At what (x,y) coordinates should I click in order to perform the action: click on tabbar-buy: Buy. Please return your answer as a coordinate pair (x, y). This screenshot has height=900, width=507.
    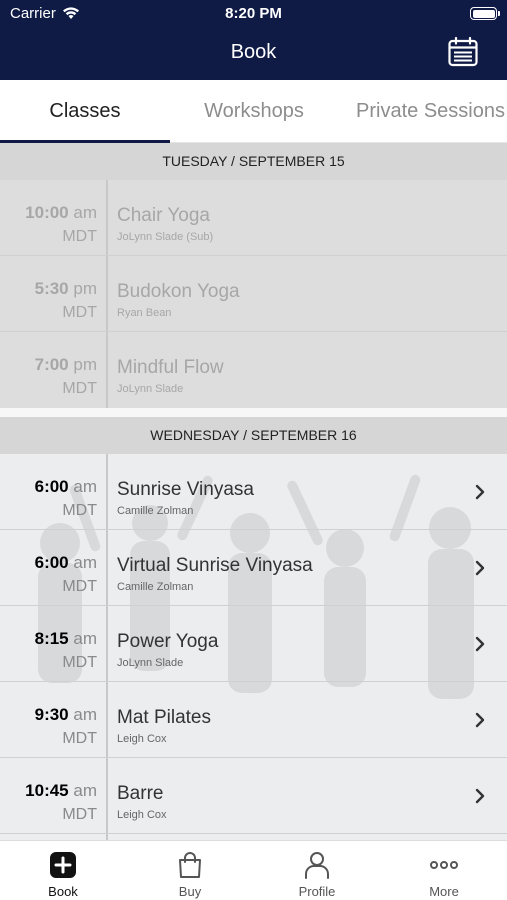
    Looking at the image, I should click on (190, 870).